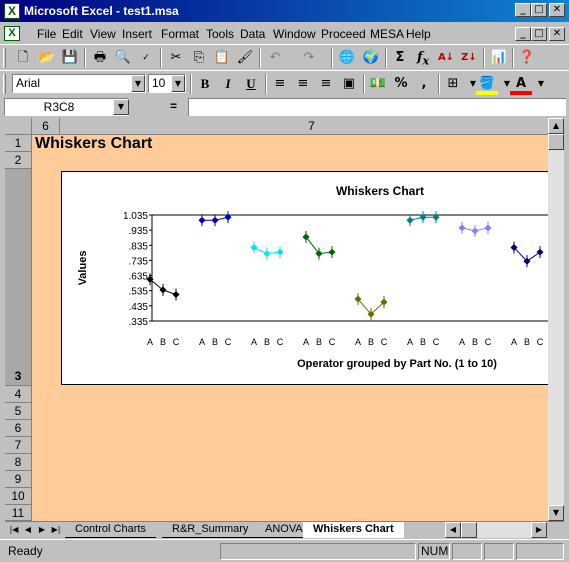  What do you see at coordinates (557, 10) in the screenshot?
I see `close-button: ✕` at bounding box center [557, 10].